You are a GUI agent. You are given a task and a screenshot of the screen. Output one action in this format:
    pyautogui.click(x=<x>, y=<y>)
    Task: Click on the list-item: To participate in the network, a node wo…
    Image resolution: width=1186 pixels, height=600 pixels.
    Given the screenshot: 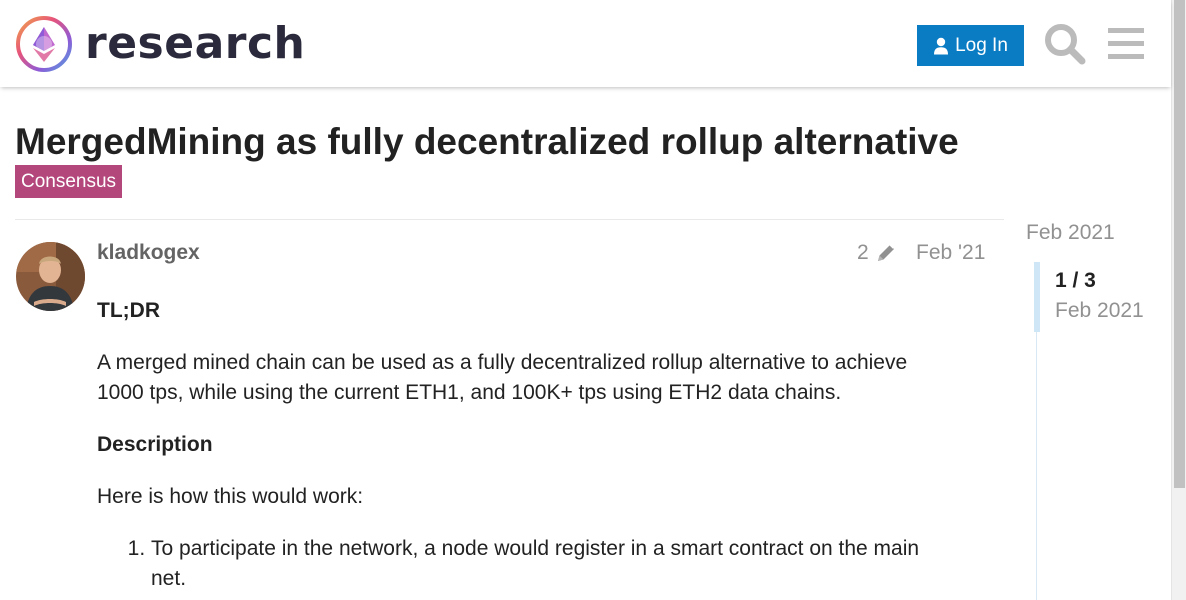 What is the action you would take?
    pyautogui.click(x=554, y=564)
    